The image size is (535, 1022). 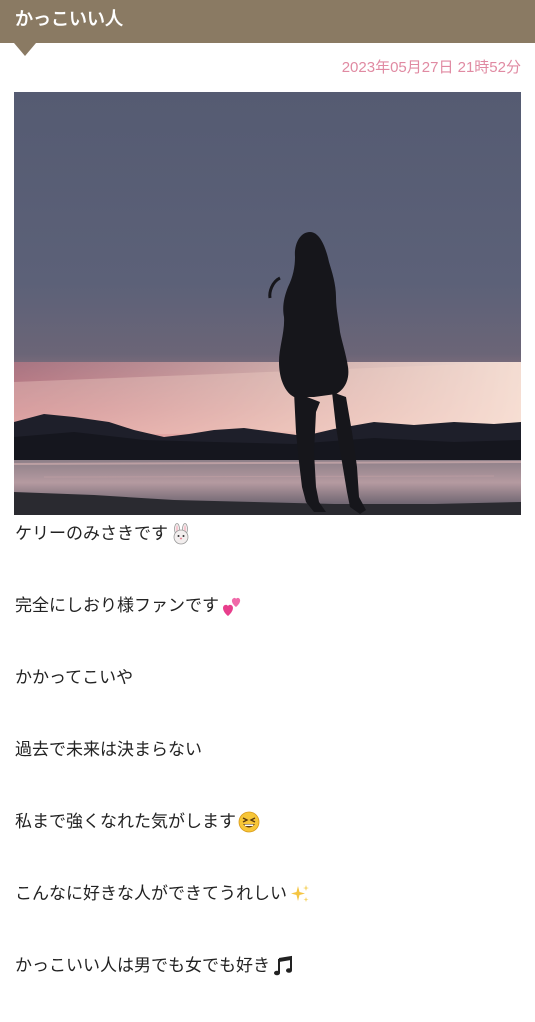 I want to click on two-hearts-icon, so click(x=232, y=606).